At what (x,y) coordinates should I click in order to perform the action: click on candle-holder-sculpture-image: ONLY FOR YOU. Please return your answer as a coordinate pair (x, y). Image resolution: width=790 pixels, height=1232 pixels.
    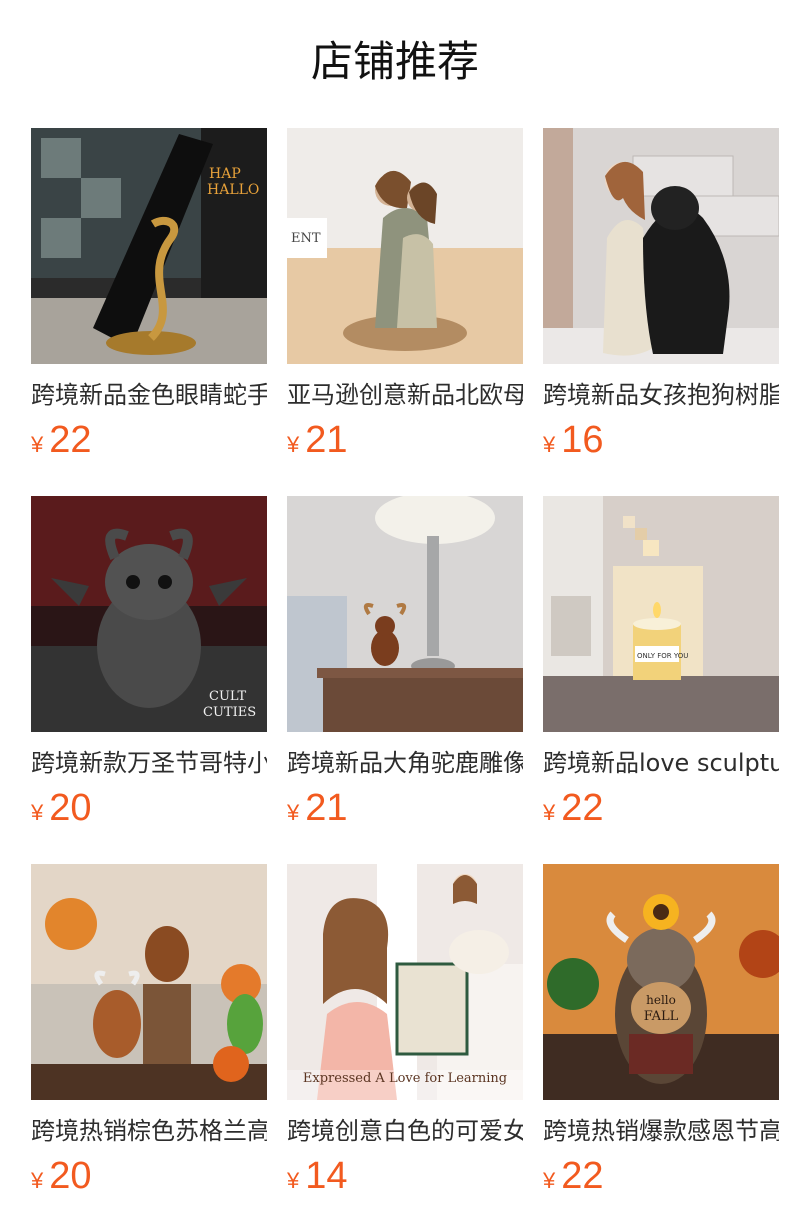
    Looking at the image, I should click on (661, 614).